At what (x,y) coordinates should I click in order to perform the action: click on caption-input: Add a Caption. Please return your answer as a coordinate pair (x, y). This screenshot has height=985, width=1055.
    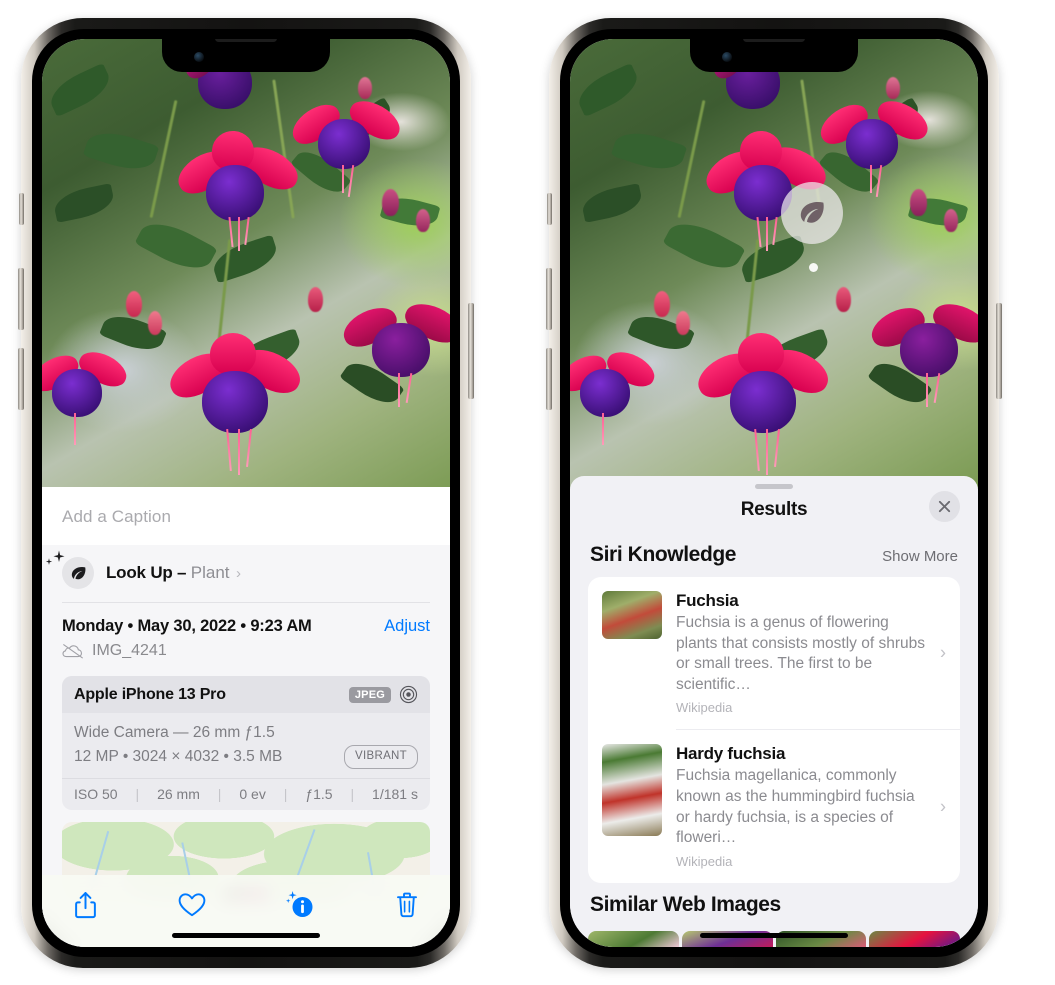
    Looking at the image, I should click on (246, 516).